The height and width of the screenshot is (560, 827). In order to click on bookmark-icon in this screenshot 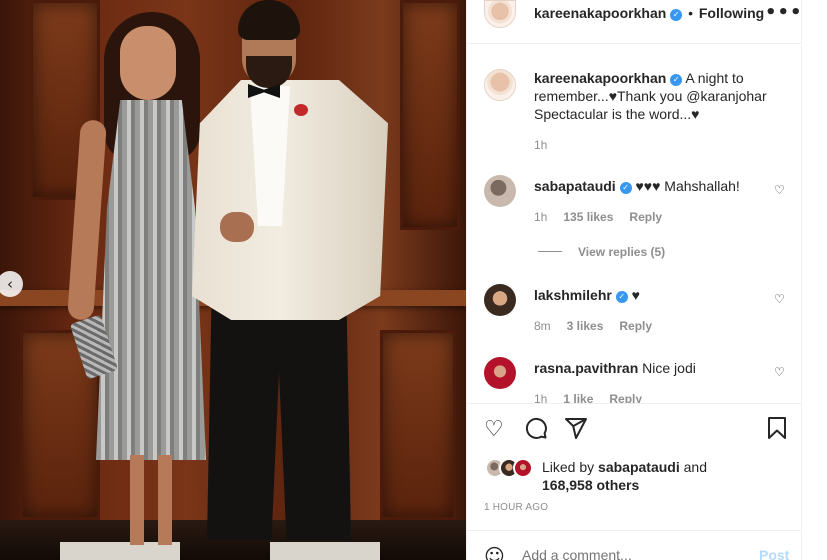, I will do `click(777, 428)`.